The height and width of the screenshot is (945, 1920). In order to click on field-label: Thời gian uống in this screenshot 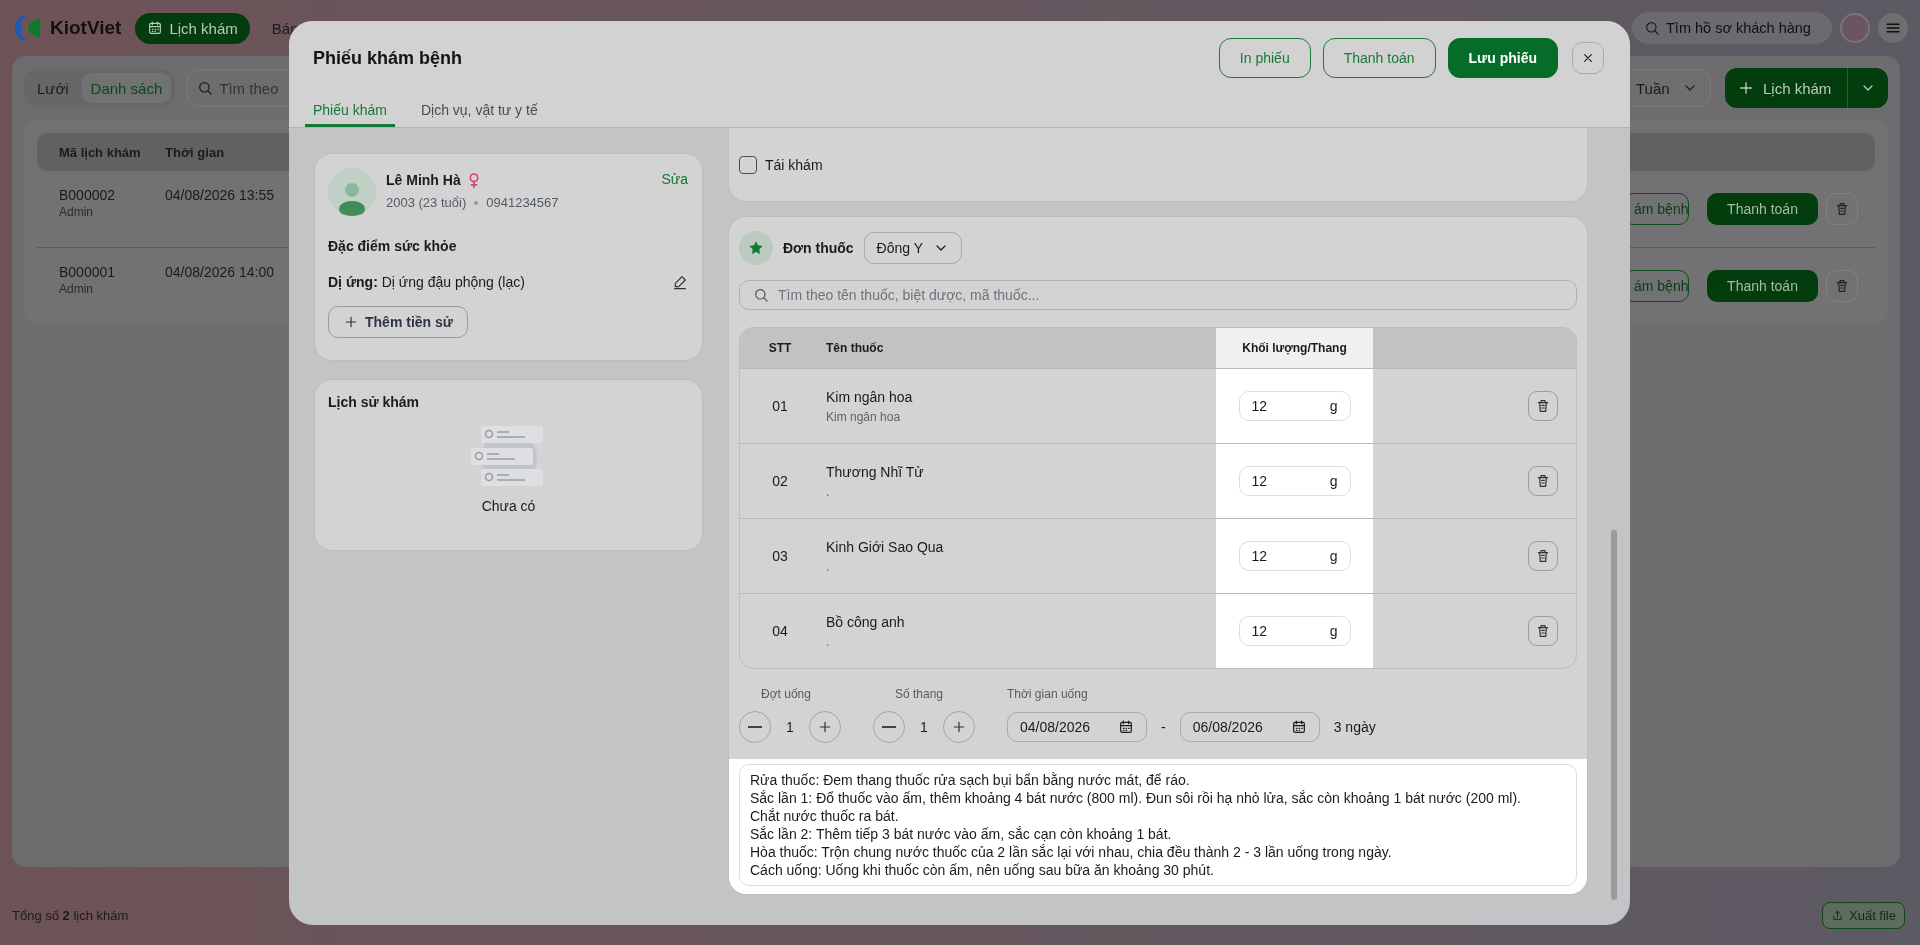, I will do `click(1048, 694)`.